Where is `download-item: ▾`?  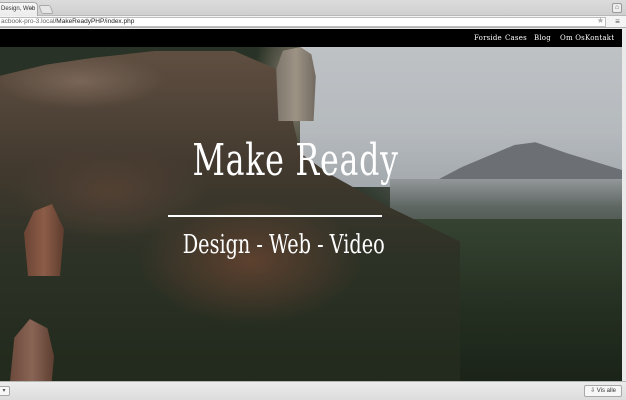
download-item: ▾ is located at coordinates (5, 391).